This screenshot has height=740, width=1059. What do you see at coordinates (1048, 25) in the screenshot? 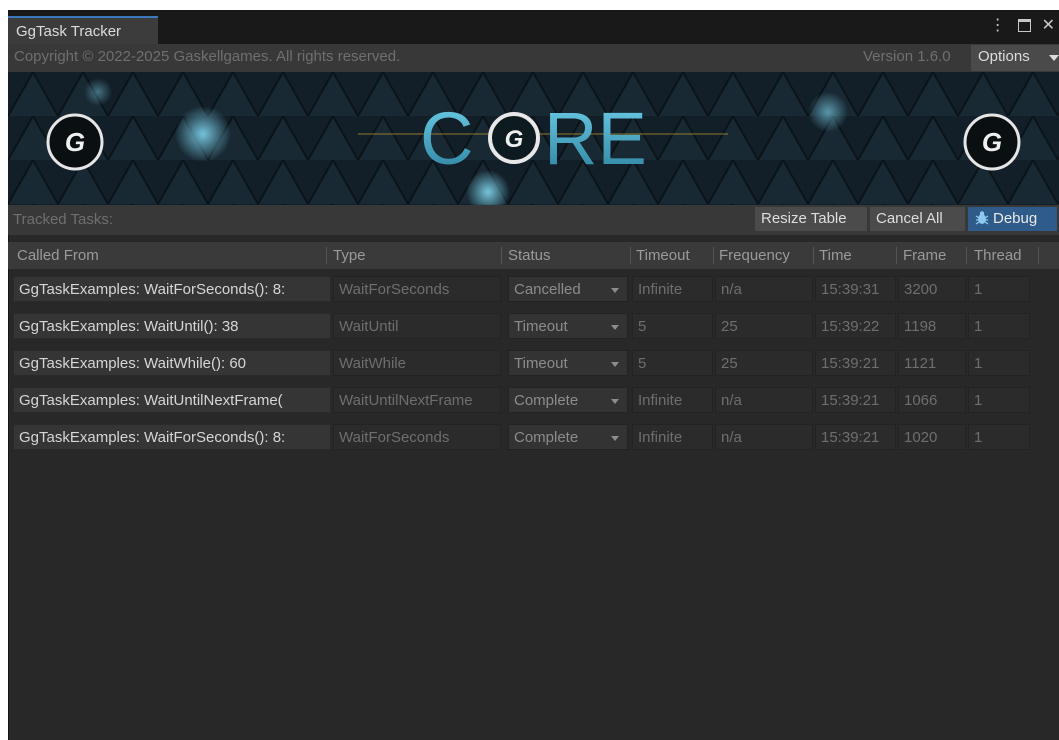
I see `close-icon: ✕` at bounding box center [1048, 25].